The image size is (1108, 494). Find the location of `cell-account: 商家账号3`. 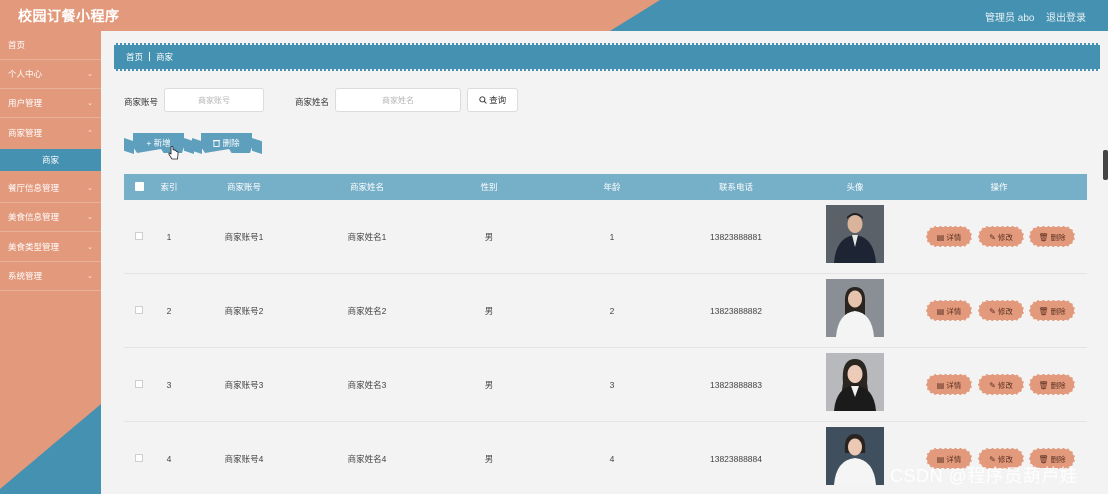

cell-account: 商家账号3 is located at coordinates (244, 385).